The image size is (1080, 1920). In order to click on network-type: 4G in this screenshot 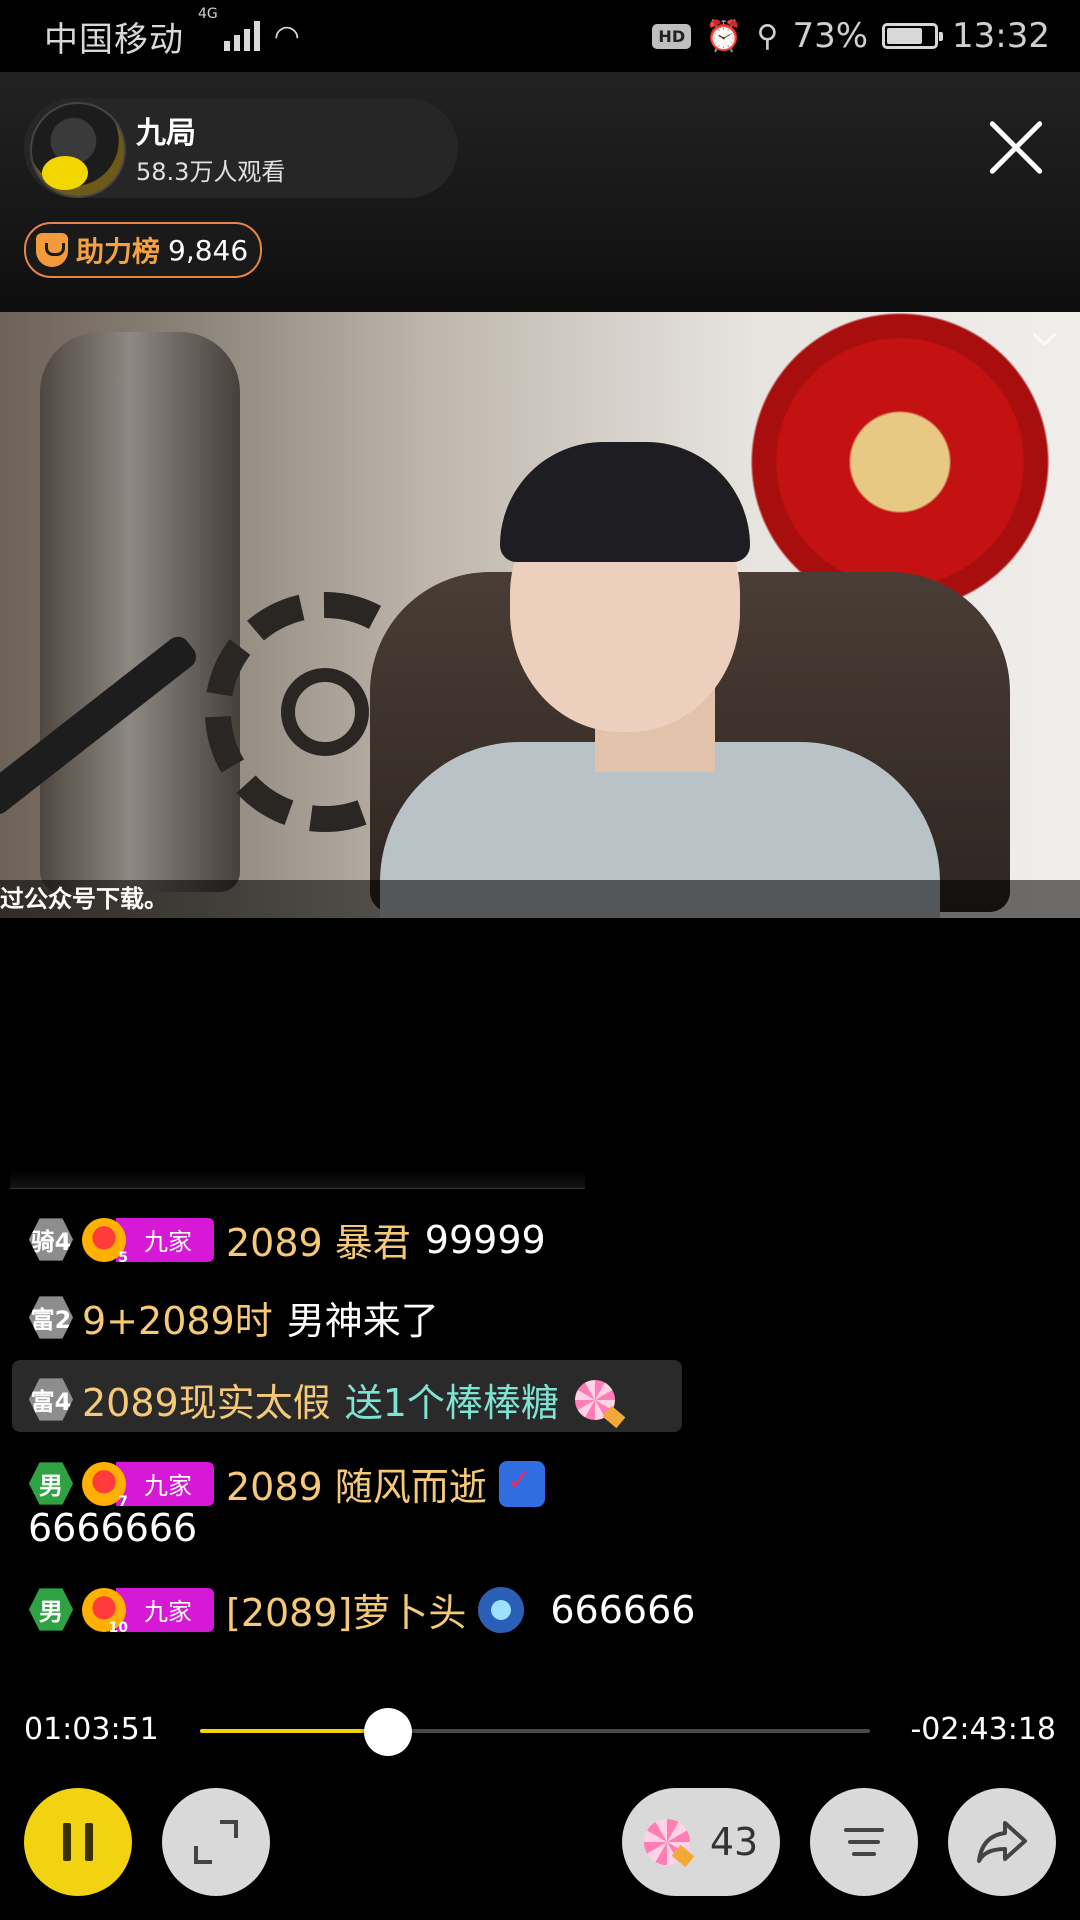, I will do `click(208, 13)`.